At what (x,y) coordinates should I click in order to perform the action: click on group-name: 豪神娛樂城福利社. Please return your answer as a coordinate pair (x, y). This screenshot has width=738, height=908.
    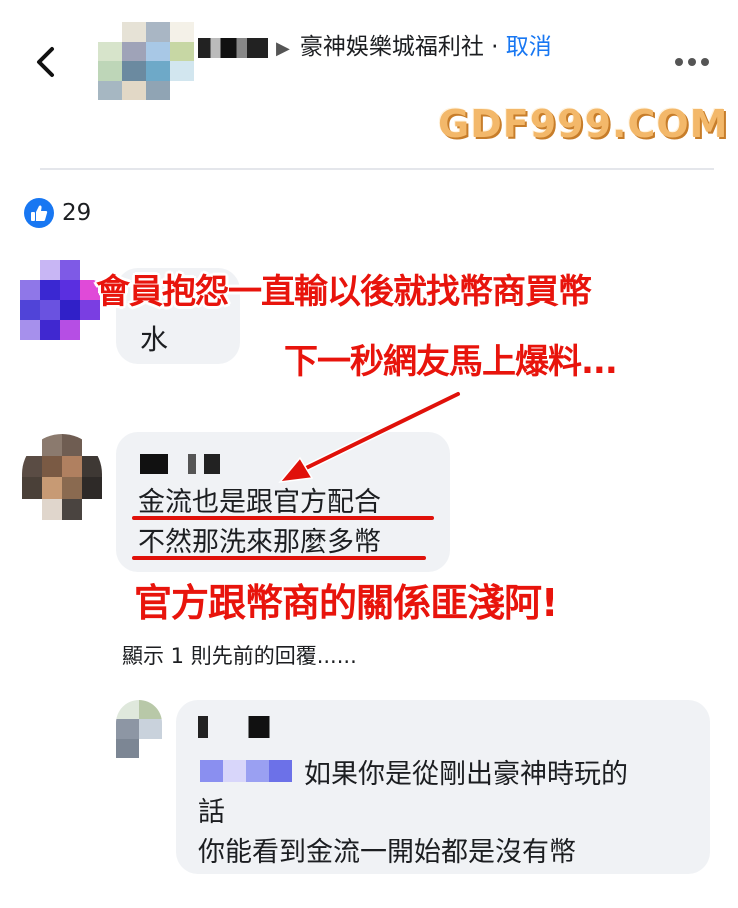
    Looking at the image, I should click on (392, 47).